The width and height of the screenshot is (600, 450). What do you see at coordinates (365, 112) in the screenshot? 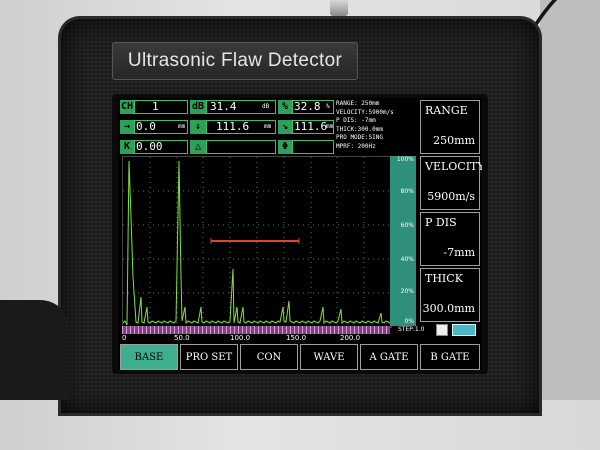
I see `param-velocity: VELOCITY:5900m/s` at bounding box center [365, 112].